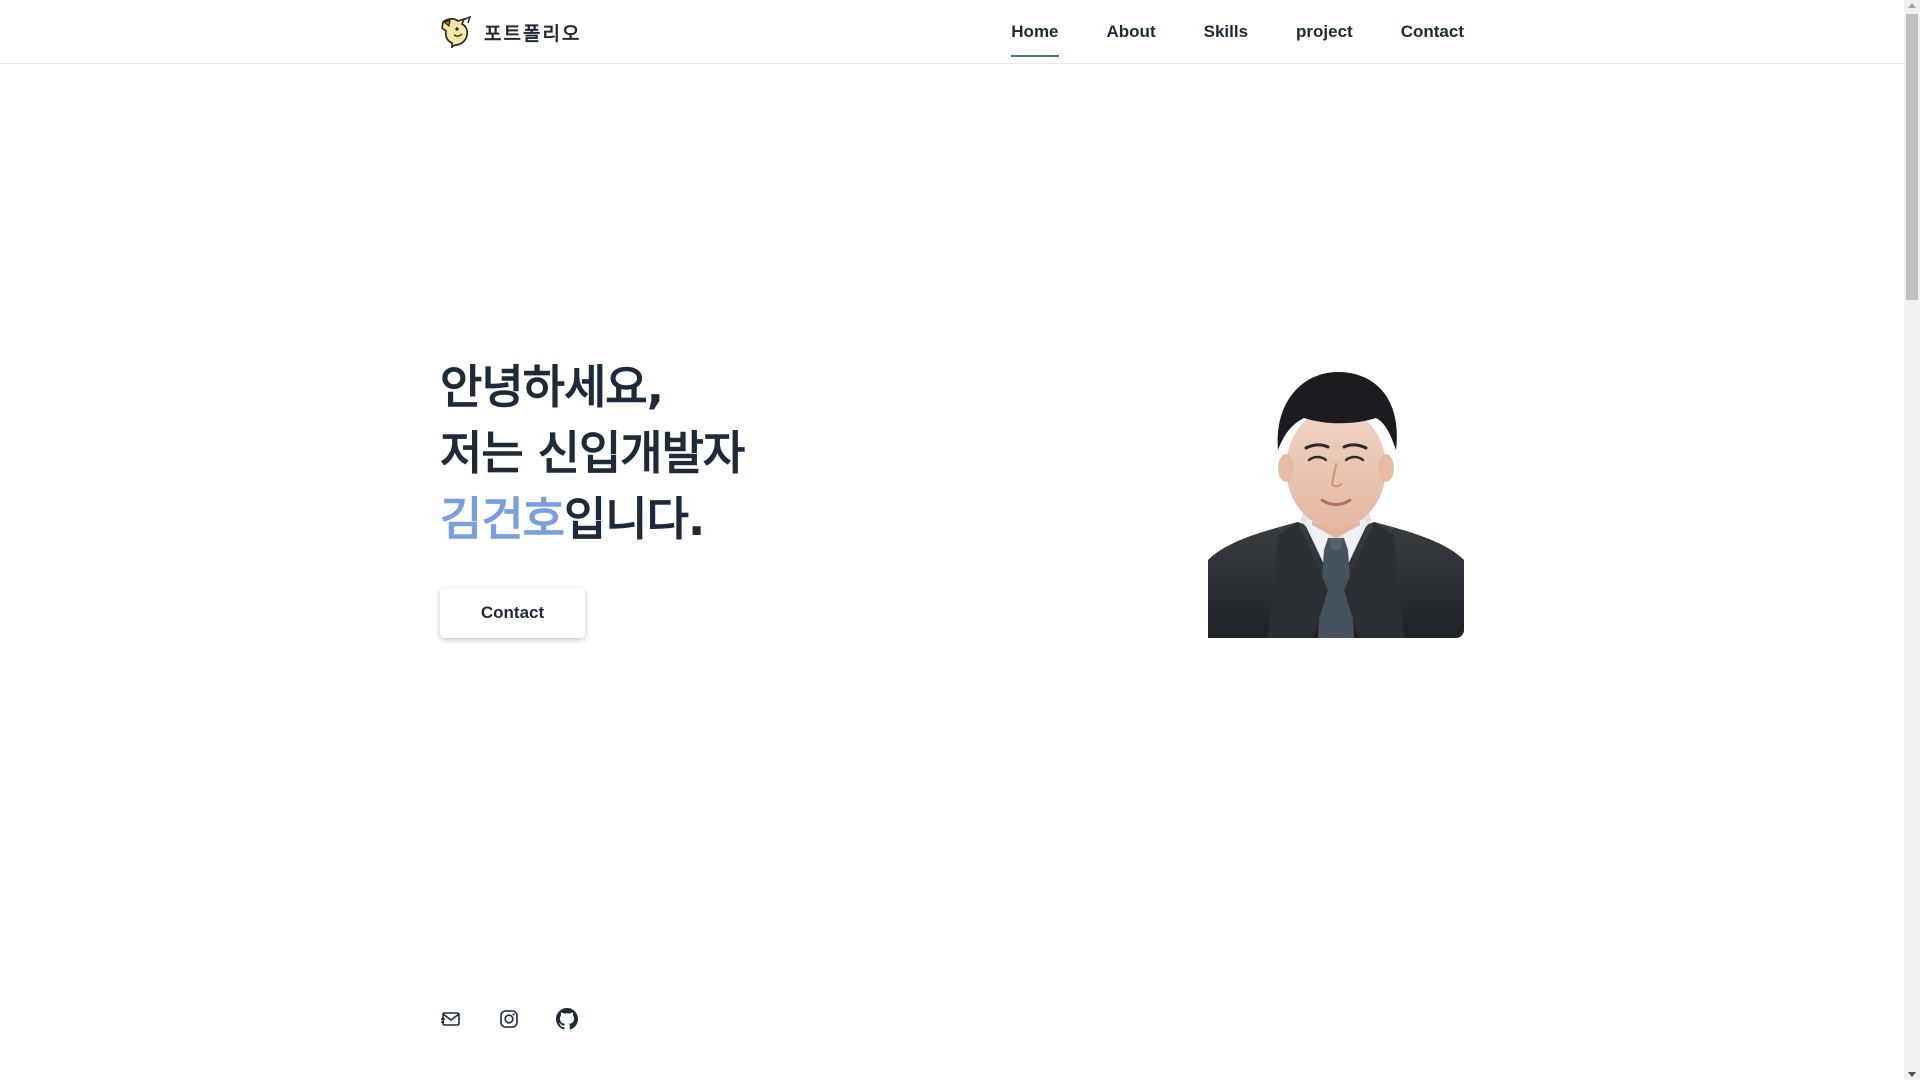 The image size is (1920, 1080). I want to click on scroll-down-icon, so click(1912, 1074).